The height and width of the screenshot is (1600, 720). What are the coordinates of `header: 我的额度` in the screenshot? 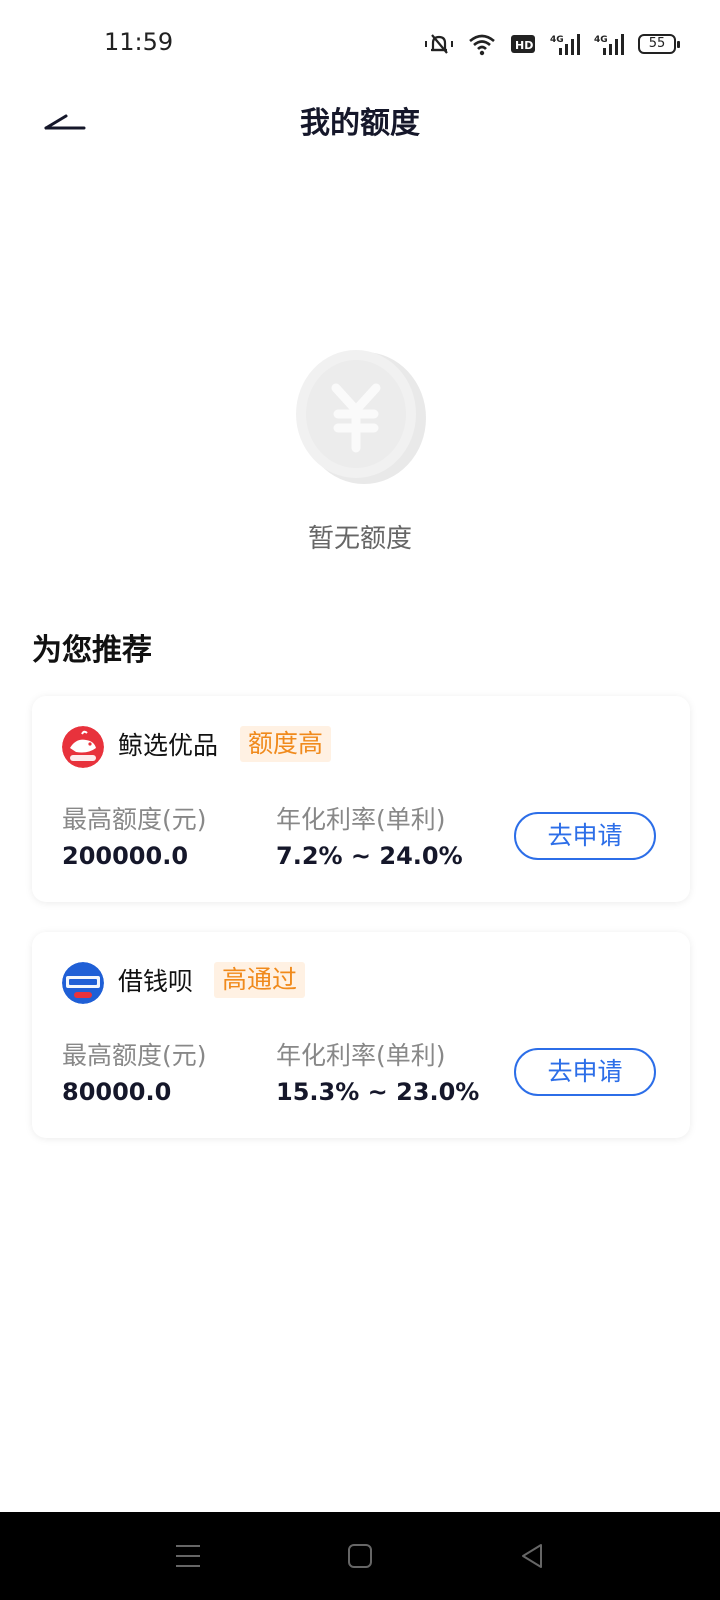 It's located at (360, 120).